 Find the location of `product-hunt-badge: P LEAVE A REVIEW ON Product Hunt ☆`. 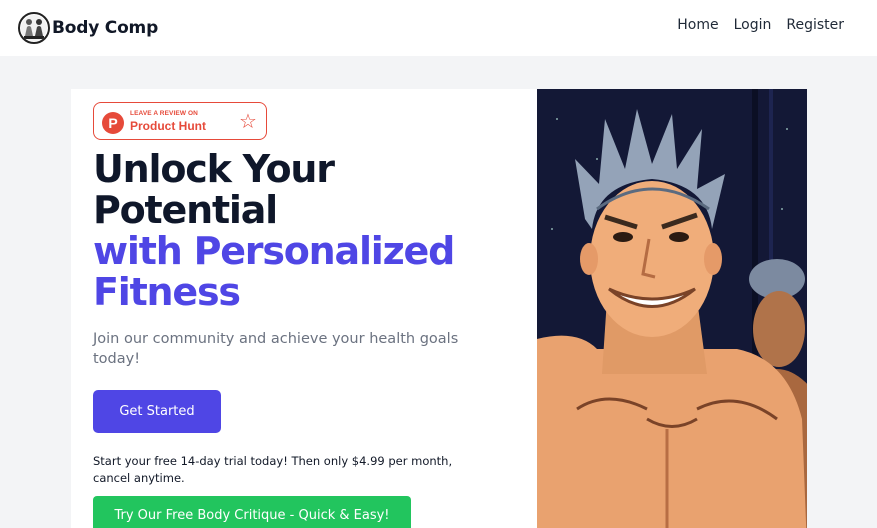

product-hunt-badge: P LEAVE A REVIEW ON Product Hunt ☆ is located at coordinates (180, 121).